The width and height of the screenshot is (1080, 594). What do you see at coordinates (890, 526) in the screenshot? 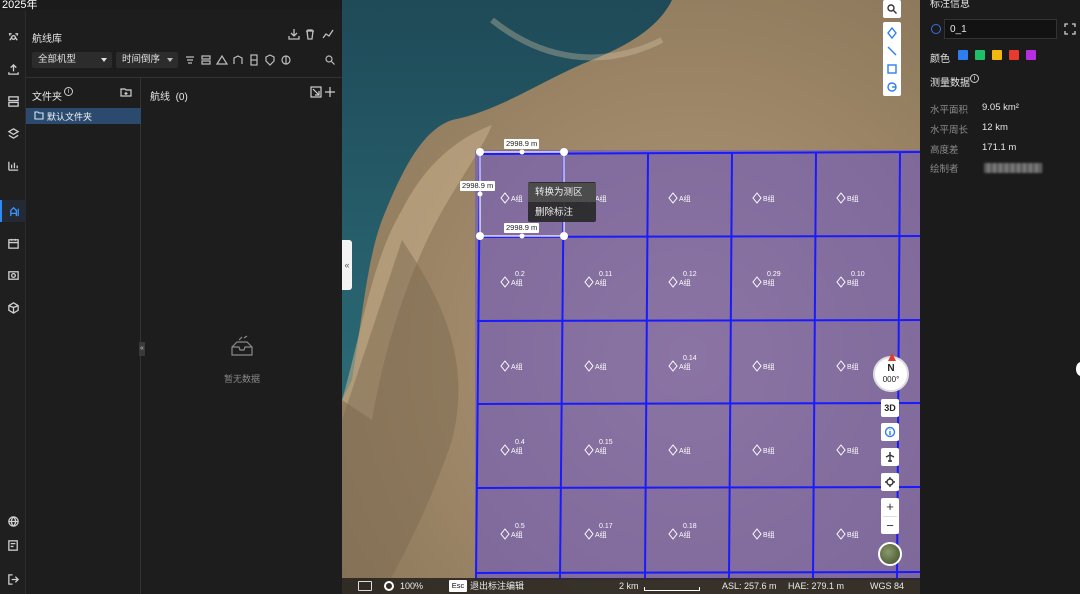
I see `zoom-out-button: −` at bounding box center [890, 526].